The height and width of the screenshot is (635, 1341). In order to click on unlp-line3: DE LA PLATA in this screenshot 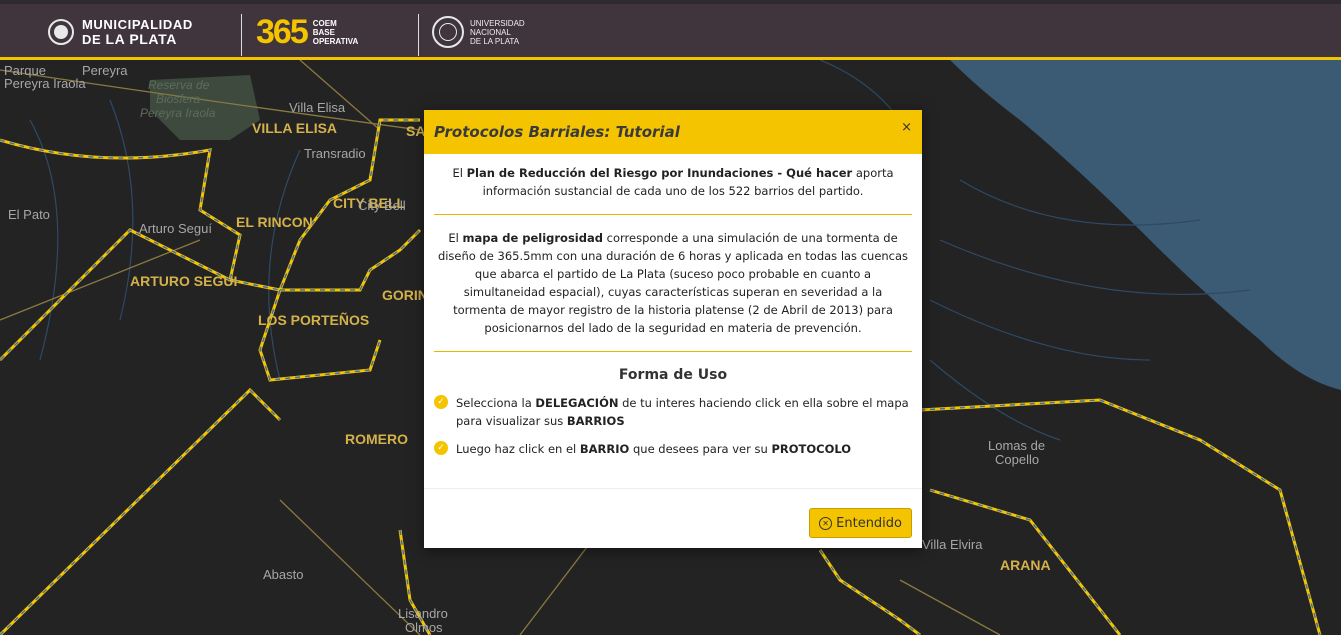, I will do `click(495, 41)`.